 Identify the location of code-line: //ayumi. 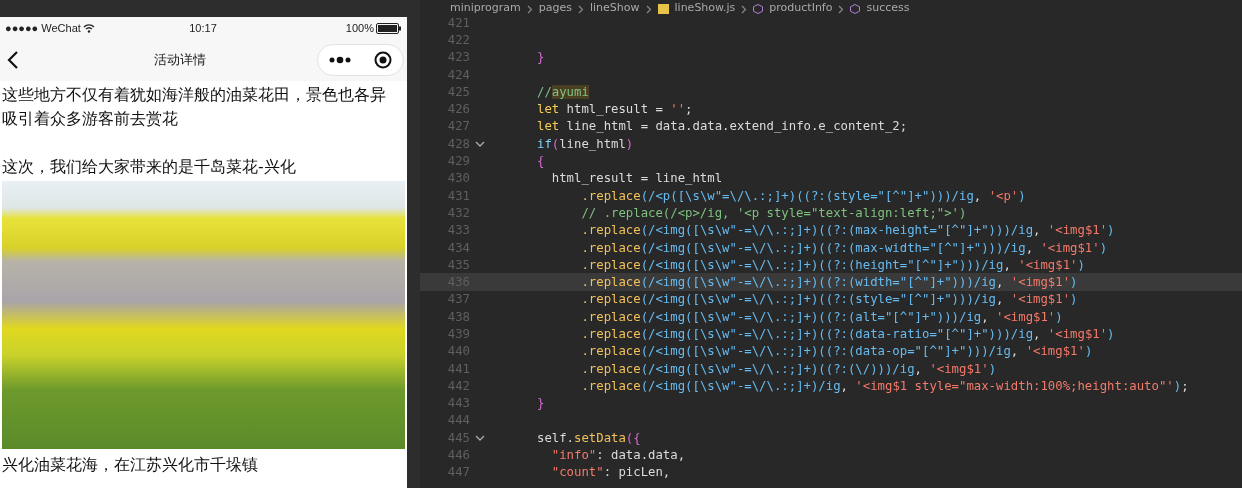
(563, 91).